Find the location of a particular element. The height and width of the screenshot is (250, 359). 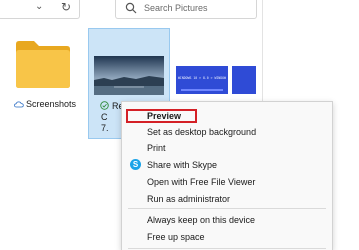

search-icon is located at coordinates (131, 8).